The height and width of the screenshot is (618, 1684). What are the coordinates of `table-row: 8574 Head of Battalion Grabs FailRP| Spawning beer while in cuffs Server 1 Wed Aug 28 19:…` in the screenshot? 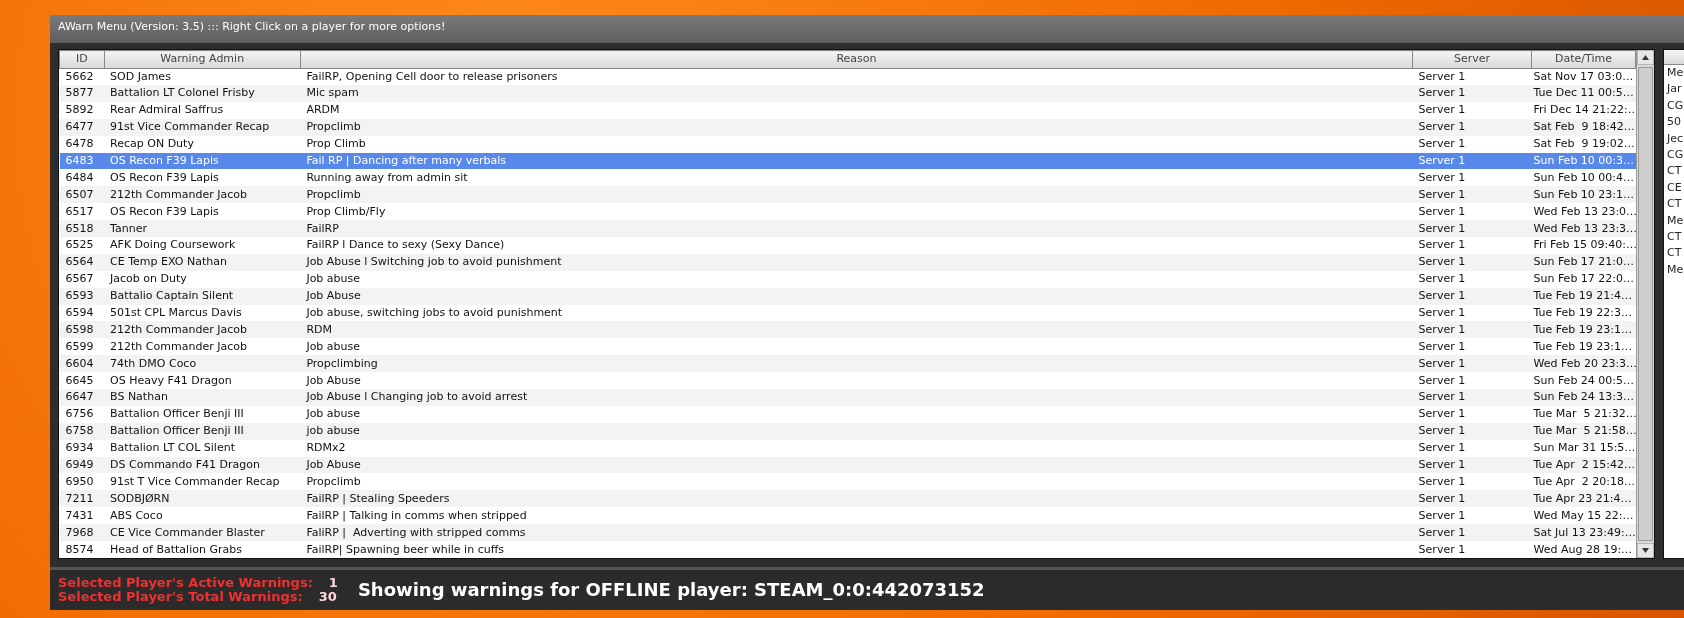 It's located at (847, 549).